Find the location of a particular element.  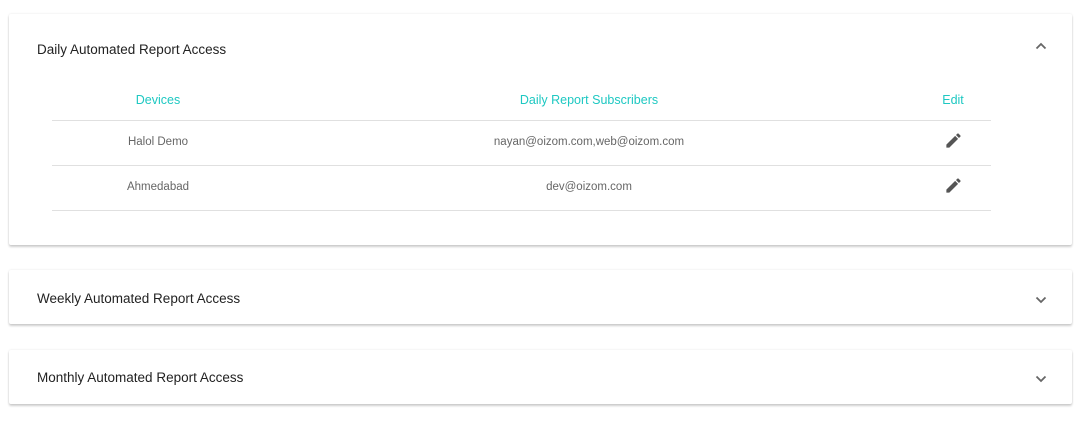

device-cell: Ahmedabad is located at coordinates (158, 187).